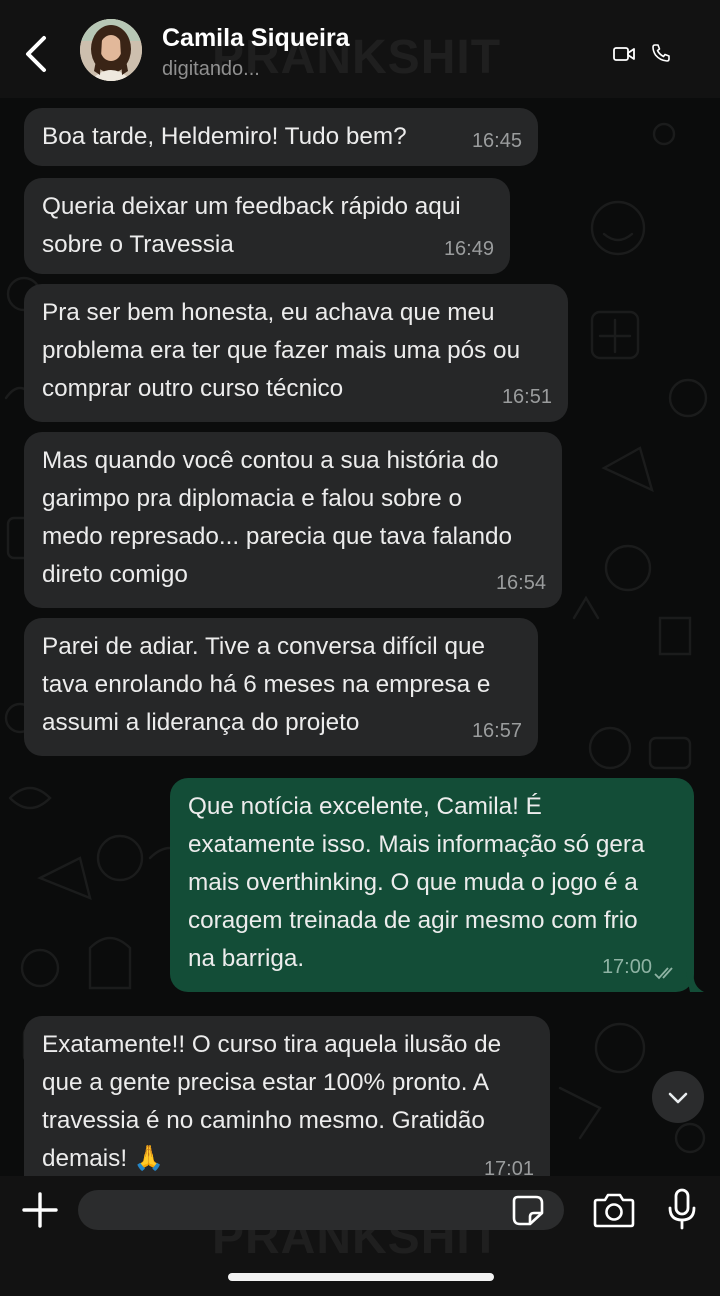 This screenshot has height=1296, width=720. I want to click on microphone-icon, so click(682, 1209).